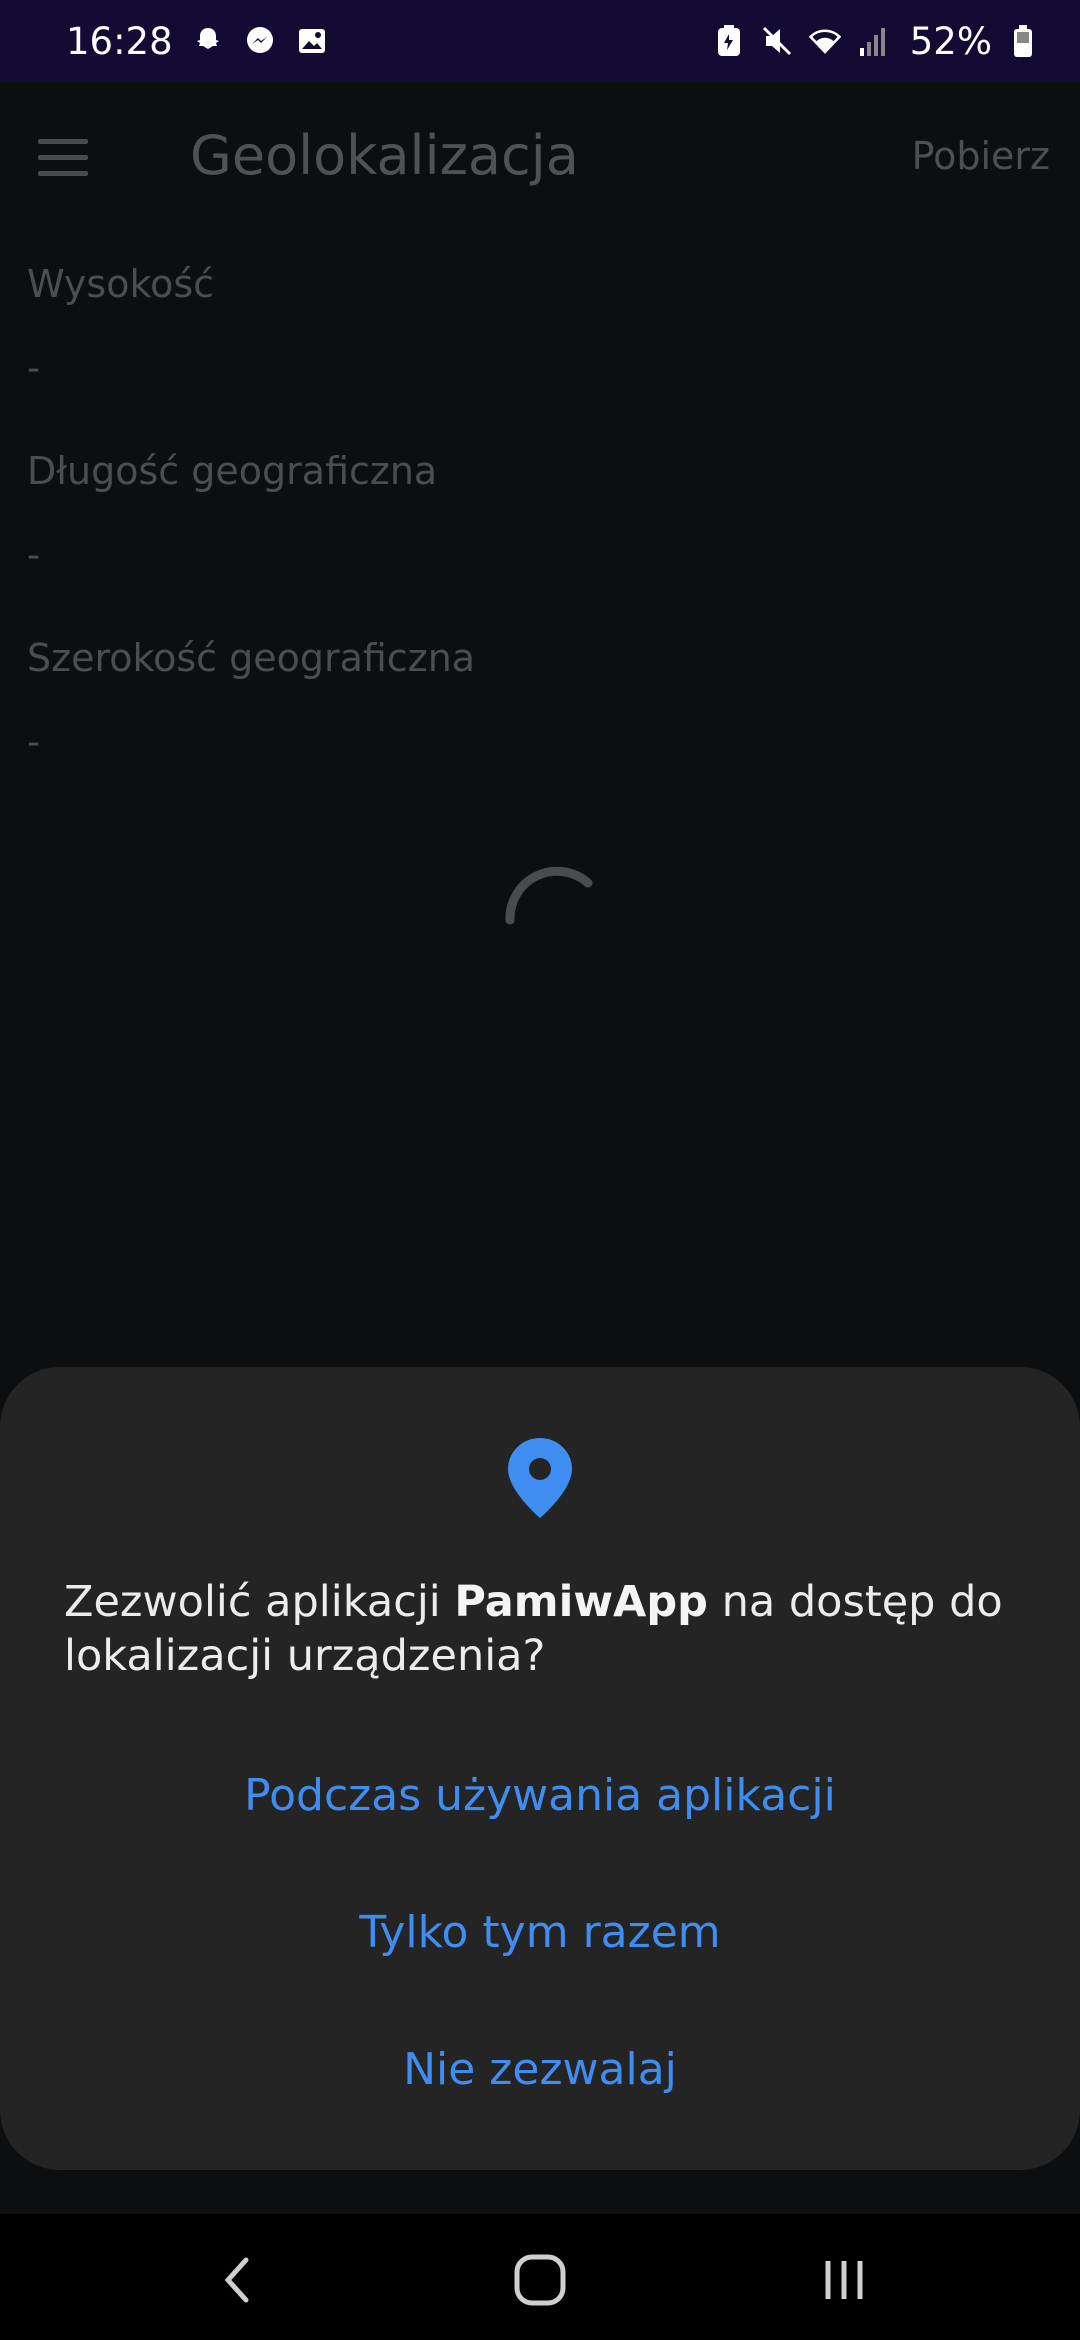 The height and width of the screenshot is (2340, 1080). I want to click on mute-icon, so click(777, 41).